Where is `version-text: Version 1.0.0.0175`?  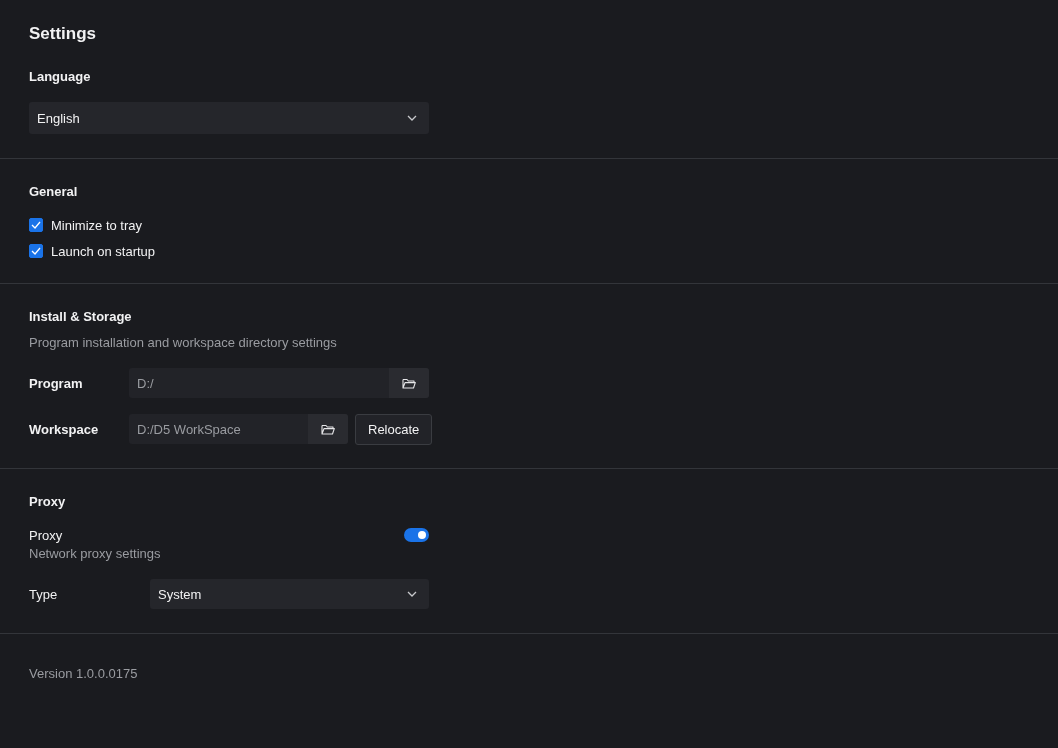 version-text: Version 1.0.0.0175 is located at coordinates (84, 673).